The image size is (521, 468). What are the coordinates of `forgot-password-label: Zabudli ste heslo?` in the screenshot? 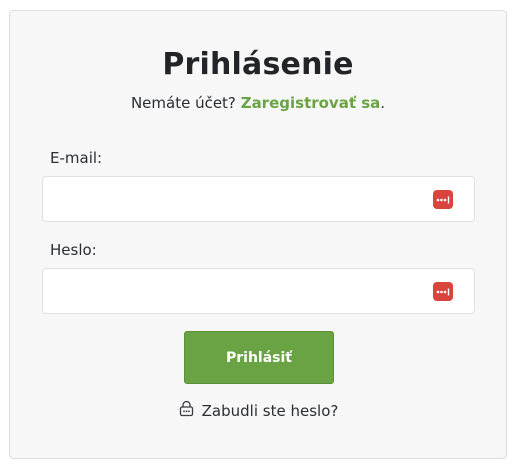 It's located at (270, 410).